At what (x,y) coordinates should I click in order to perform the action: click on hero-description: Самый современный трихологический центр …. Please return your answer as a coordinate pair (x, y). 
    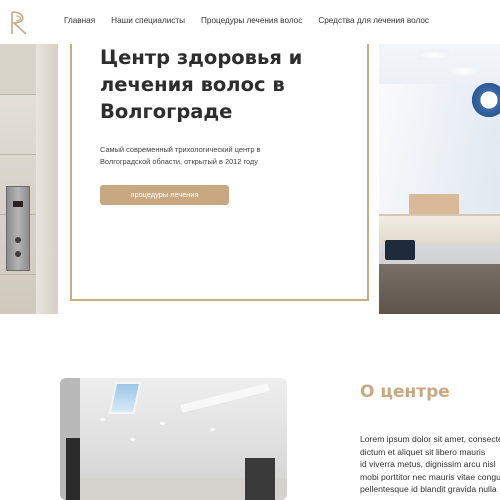
    Looking at the image, I should click on (180, 155).